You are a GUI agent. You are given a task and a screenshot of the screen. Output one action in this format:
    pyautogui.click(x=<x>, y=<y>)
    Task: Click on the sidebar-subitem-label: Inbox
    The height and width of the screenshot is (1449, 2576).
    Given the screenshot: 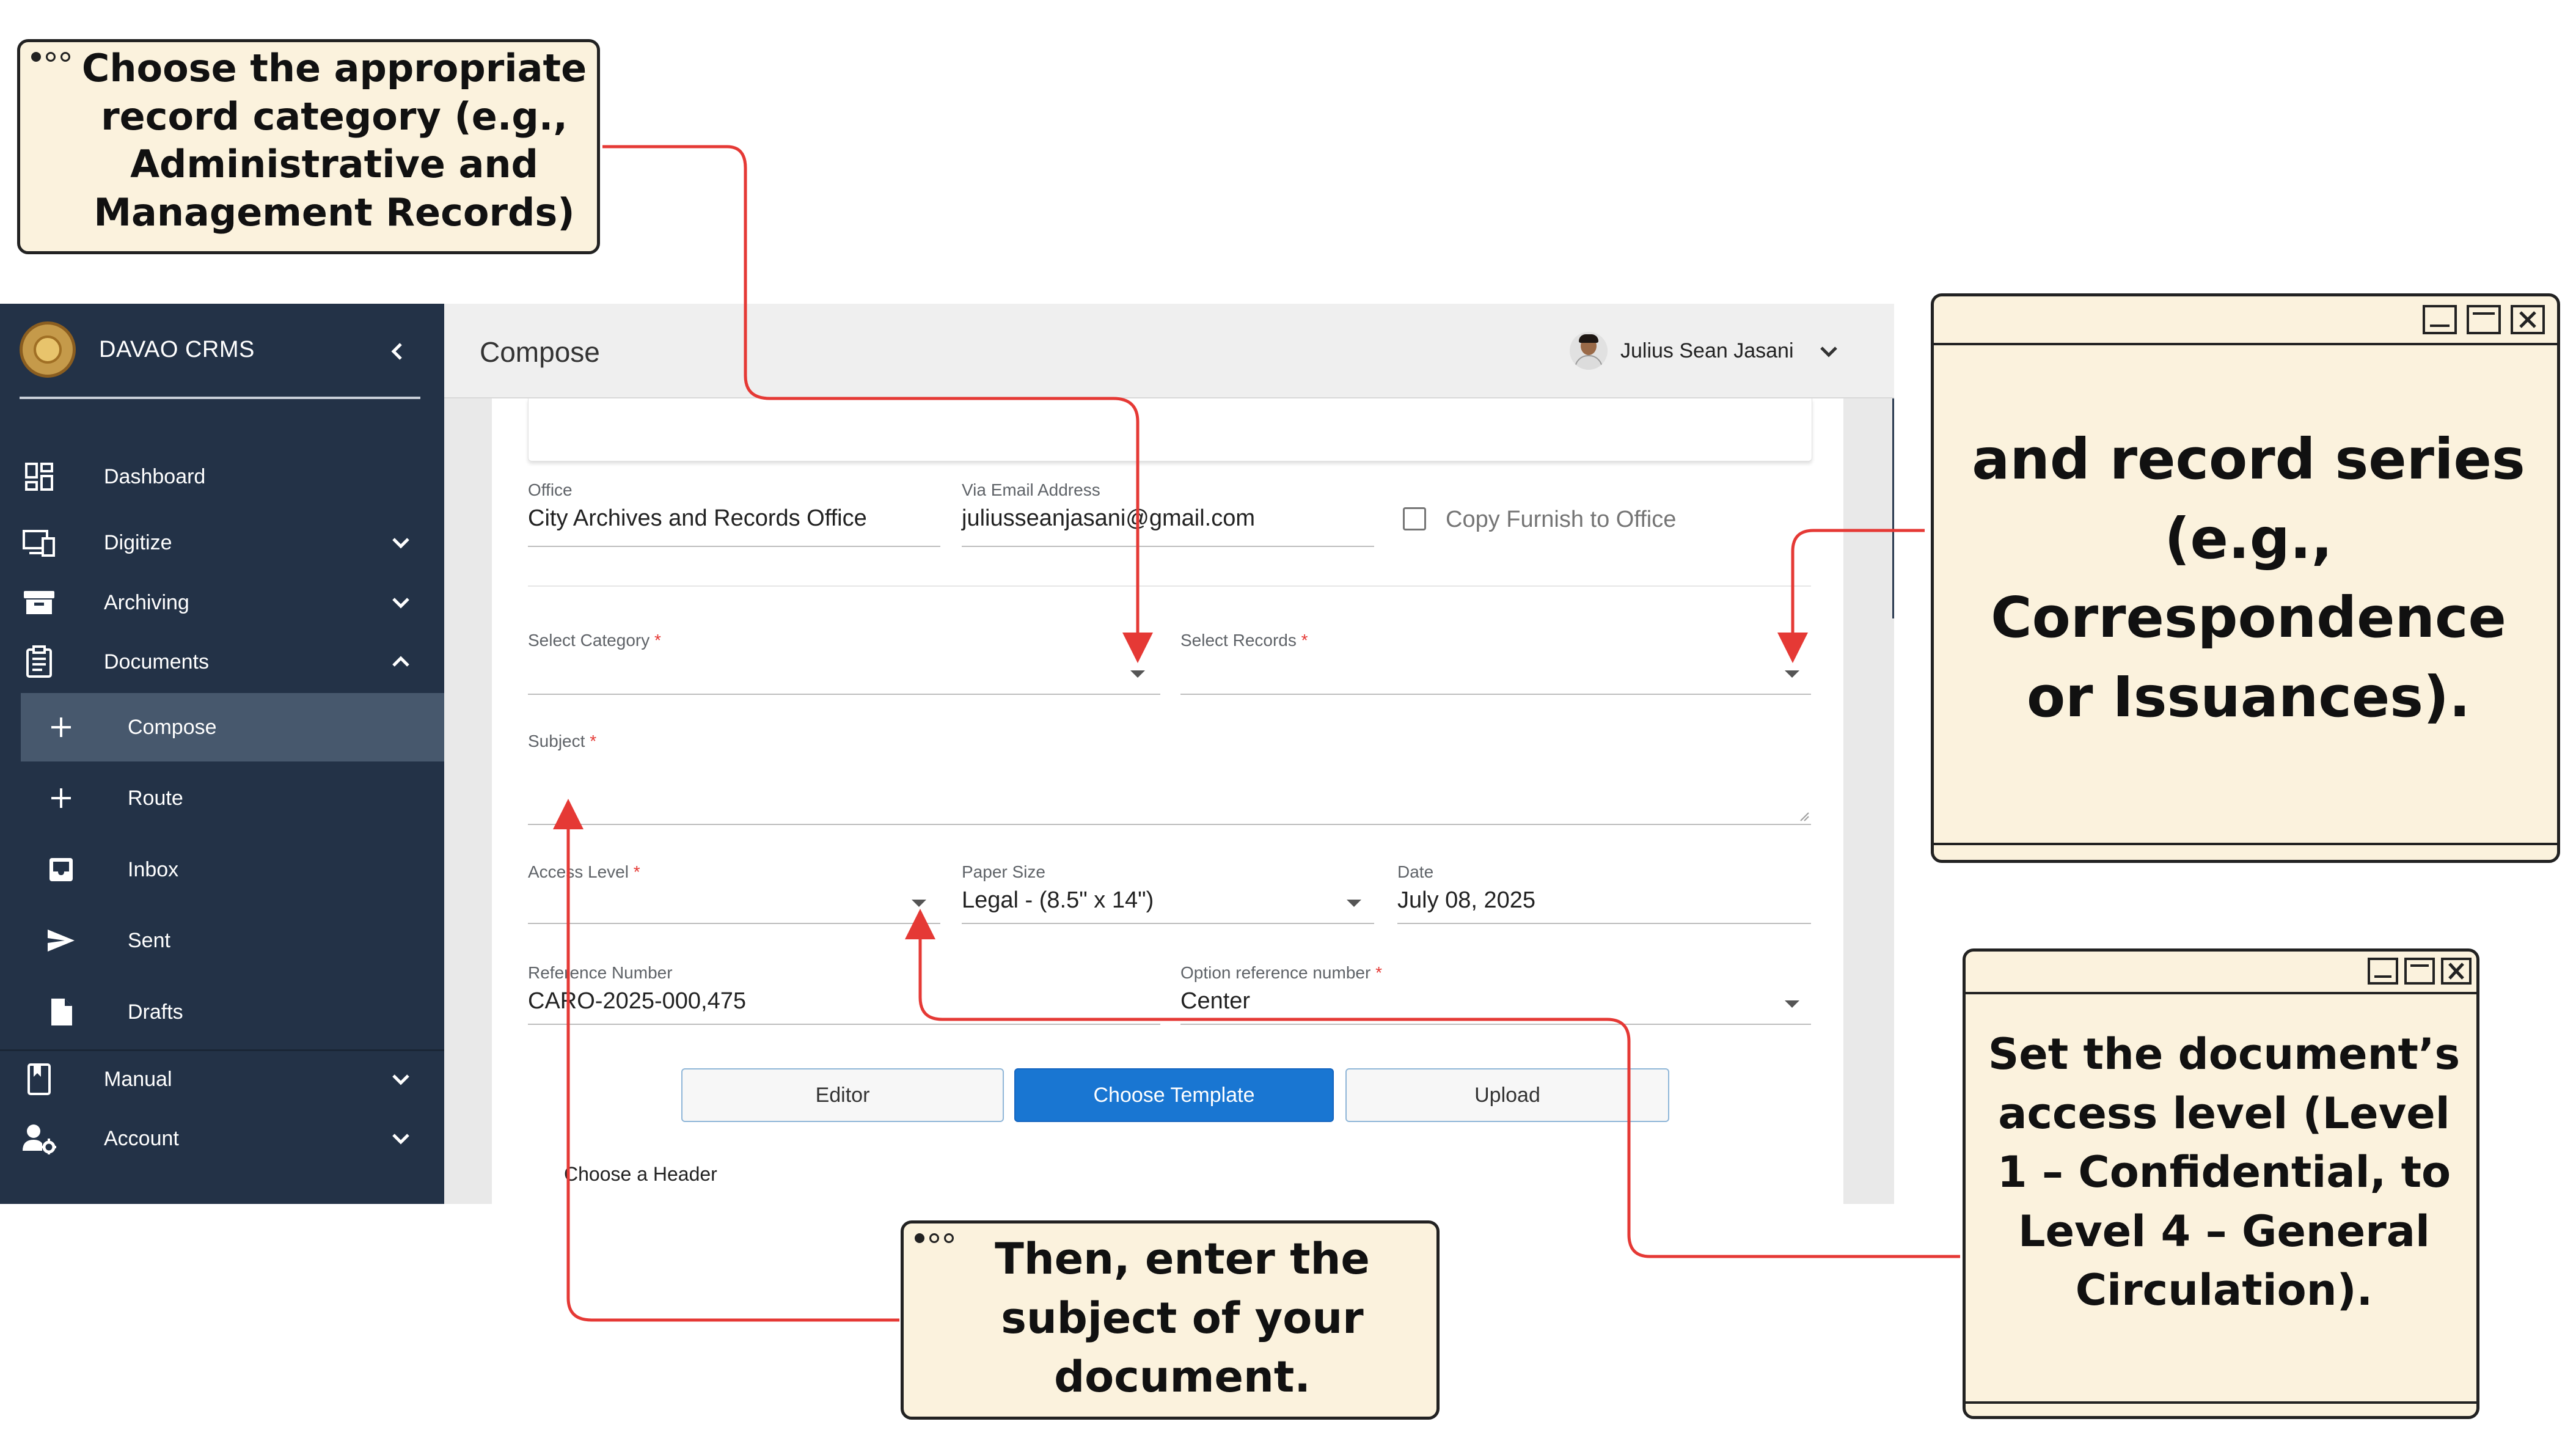 What is the action you would take?
    pyautogui.click(x=153, y=869)
    